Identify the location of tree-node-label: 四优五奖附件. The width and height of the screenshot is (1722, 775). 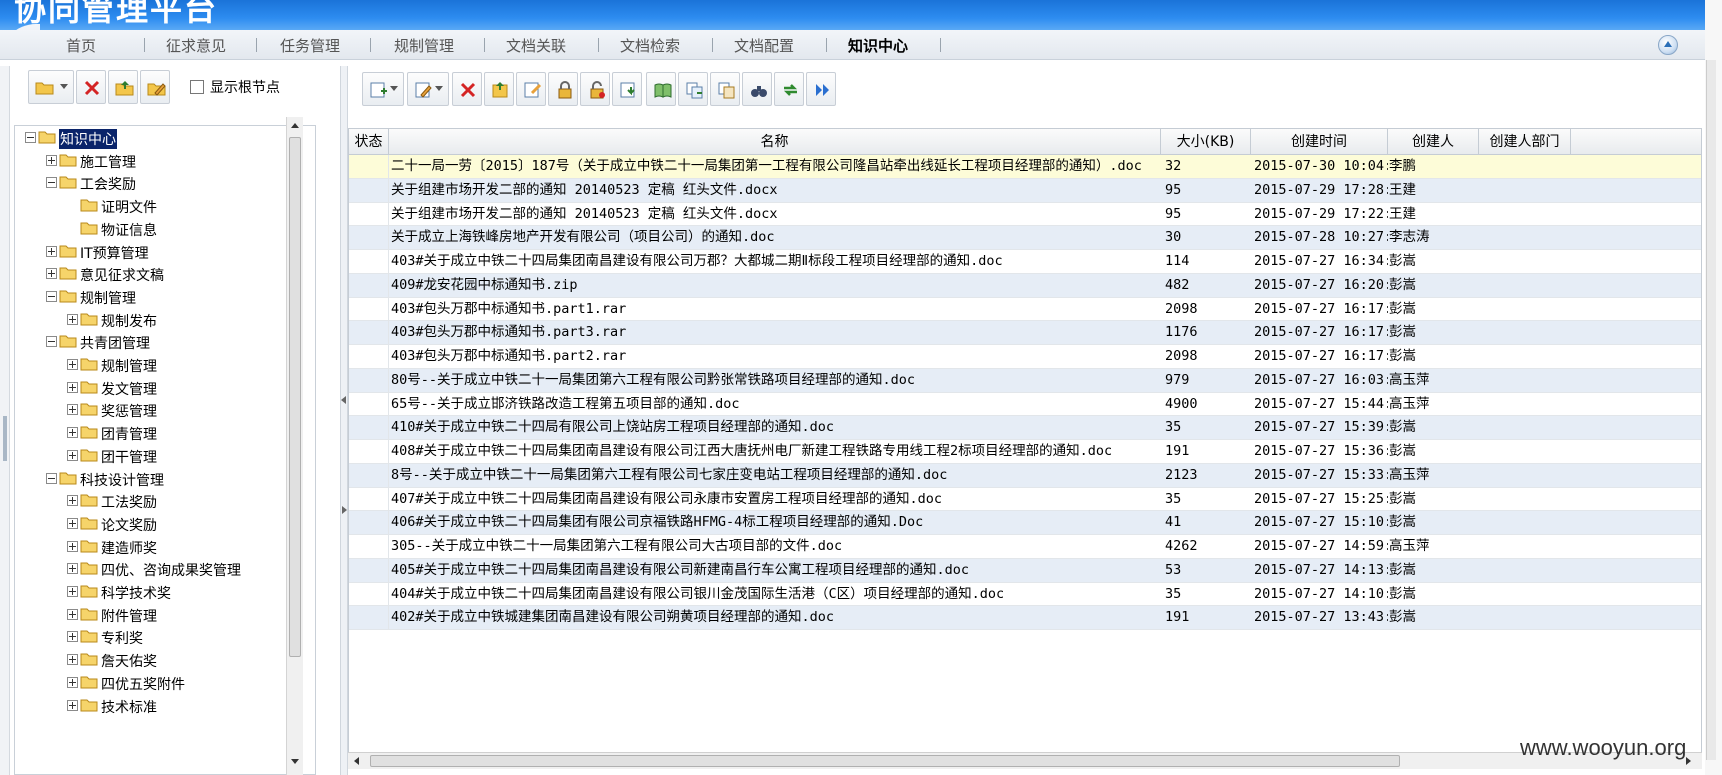
(143, 684).